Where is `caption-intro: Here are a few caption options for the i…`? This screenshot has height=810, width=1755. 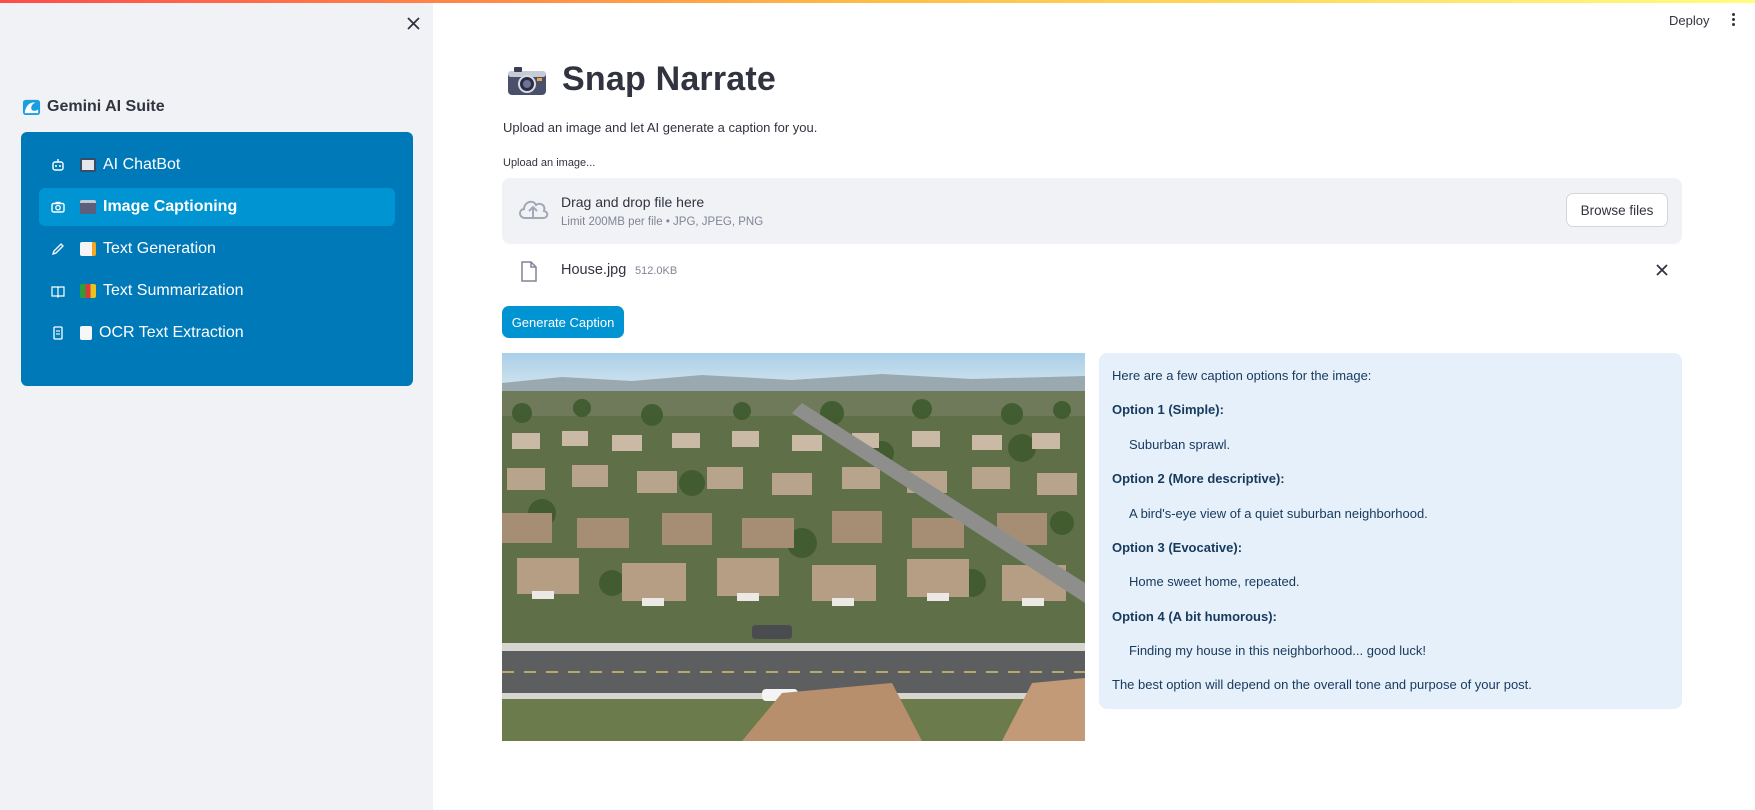 caption-intro: Here are a few caption options for the i… is located at coordinates (1242, 375).